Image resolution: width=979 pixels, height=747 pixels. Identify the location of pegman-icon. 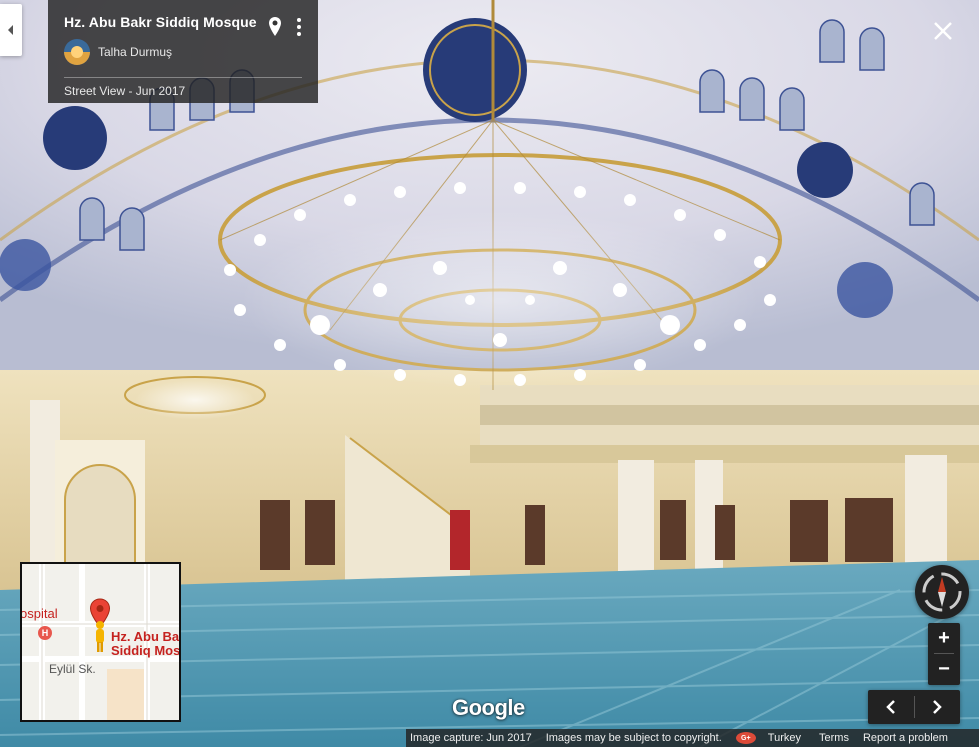
(100, 636).